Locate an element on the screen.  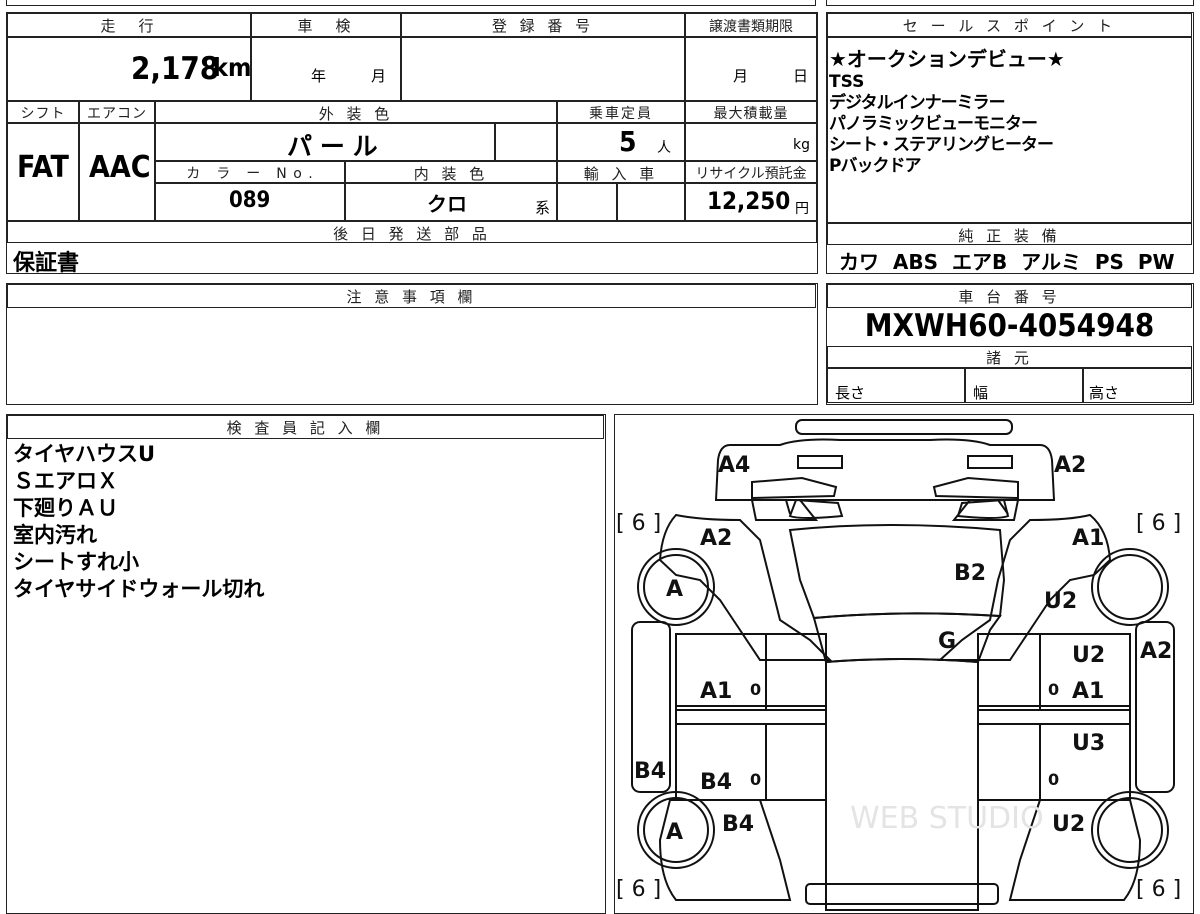
mileage-value: 2,178 is located at coordinates (175, 69).